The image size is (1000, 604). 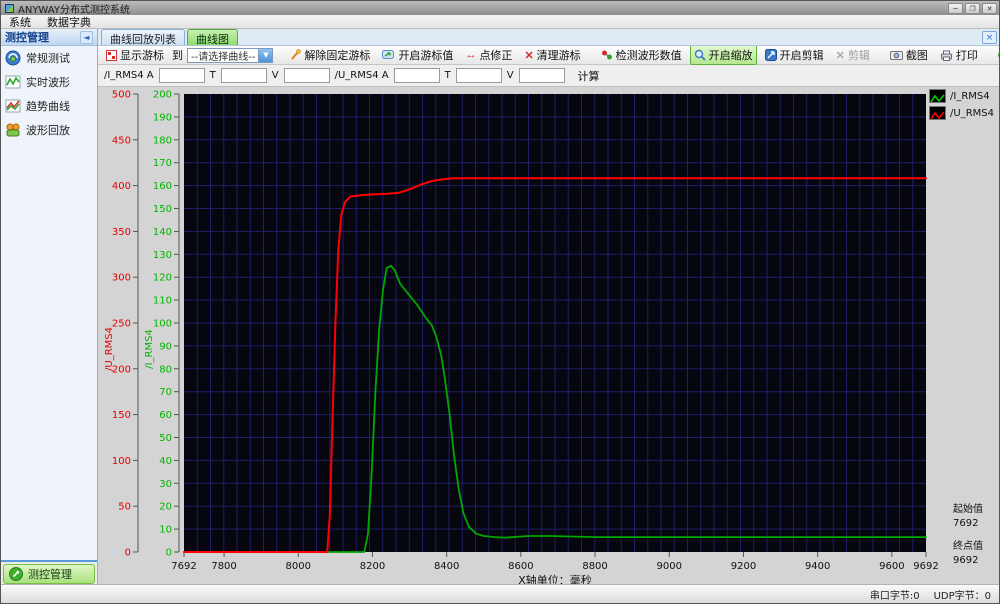 I want to click on realtime-wave-icon, so click(x=13, y=82).